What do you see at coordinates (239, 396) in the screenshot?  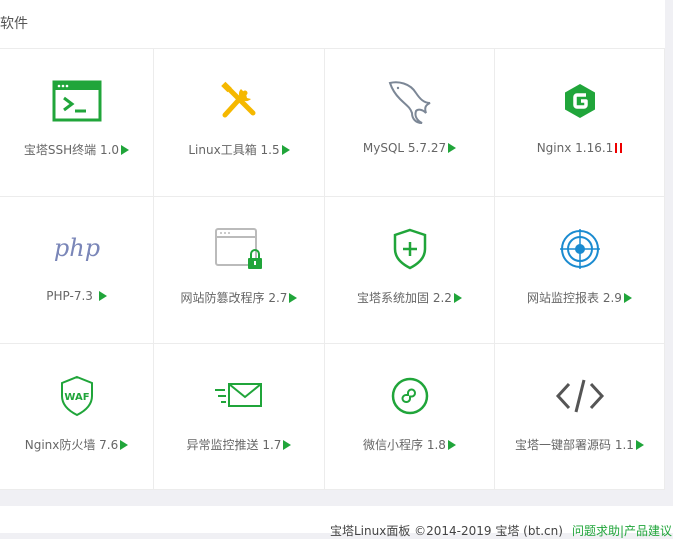 I see `mail-send-icon` at bounding box center [239, 396].